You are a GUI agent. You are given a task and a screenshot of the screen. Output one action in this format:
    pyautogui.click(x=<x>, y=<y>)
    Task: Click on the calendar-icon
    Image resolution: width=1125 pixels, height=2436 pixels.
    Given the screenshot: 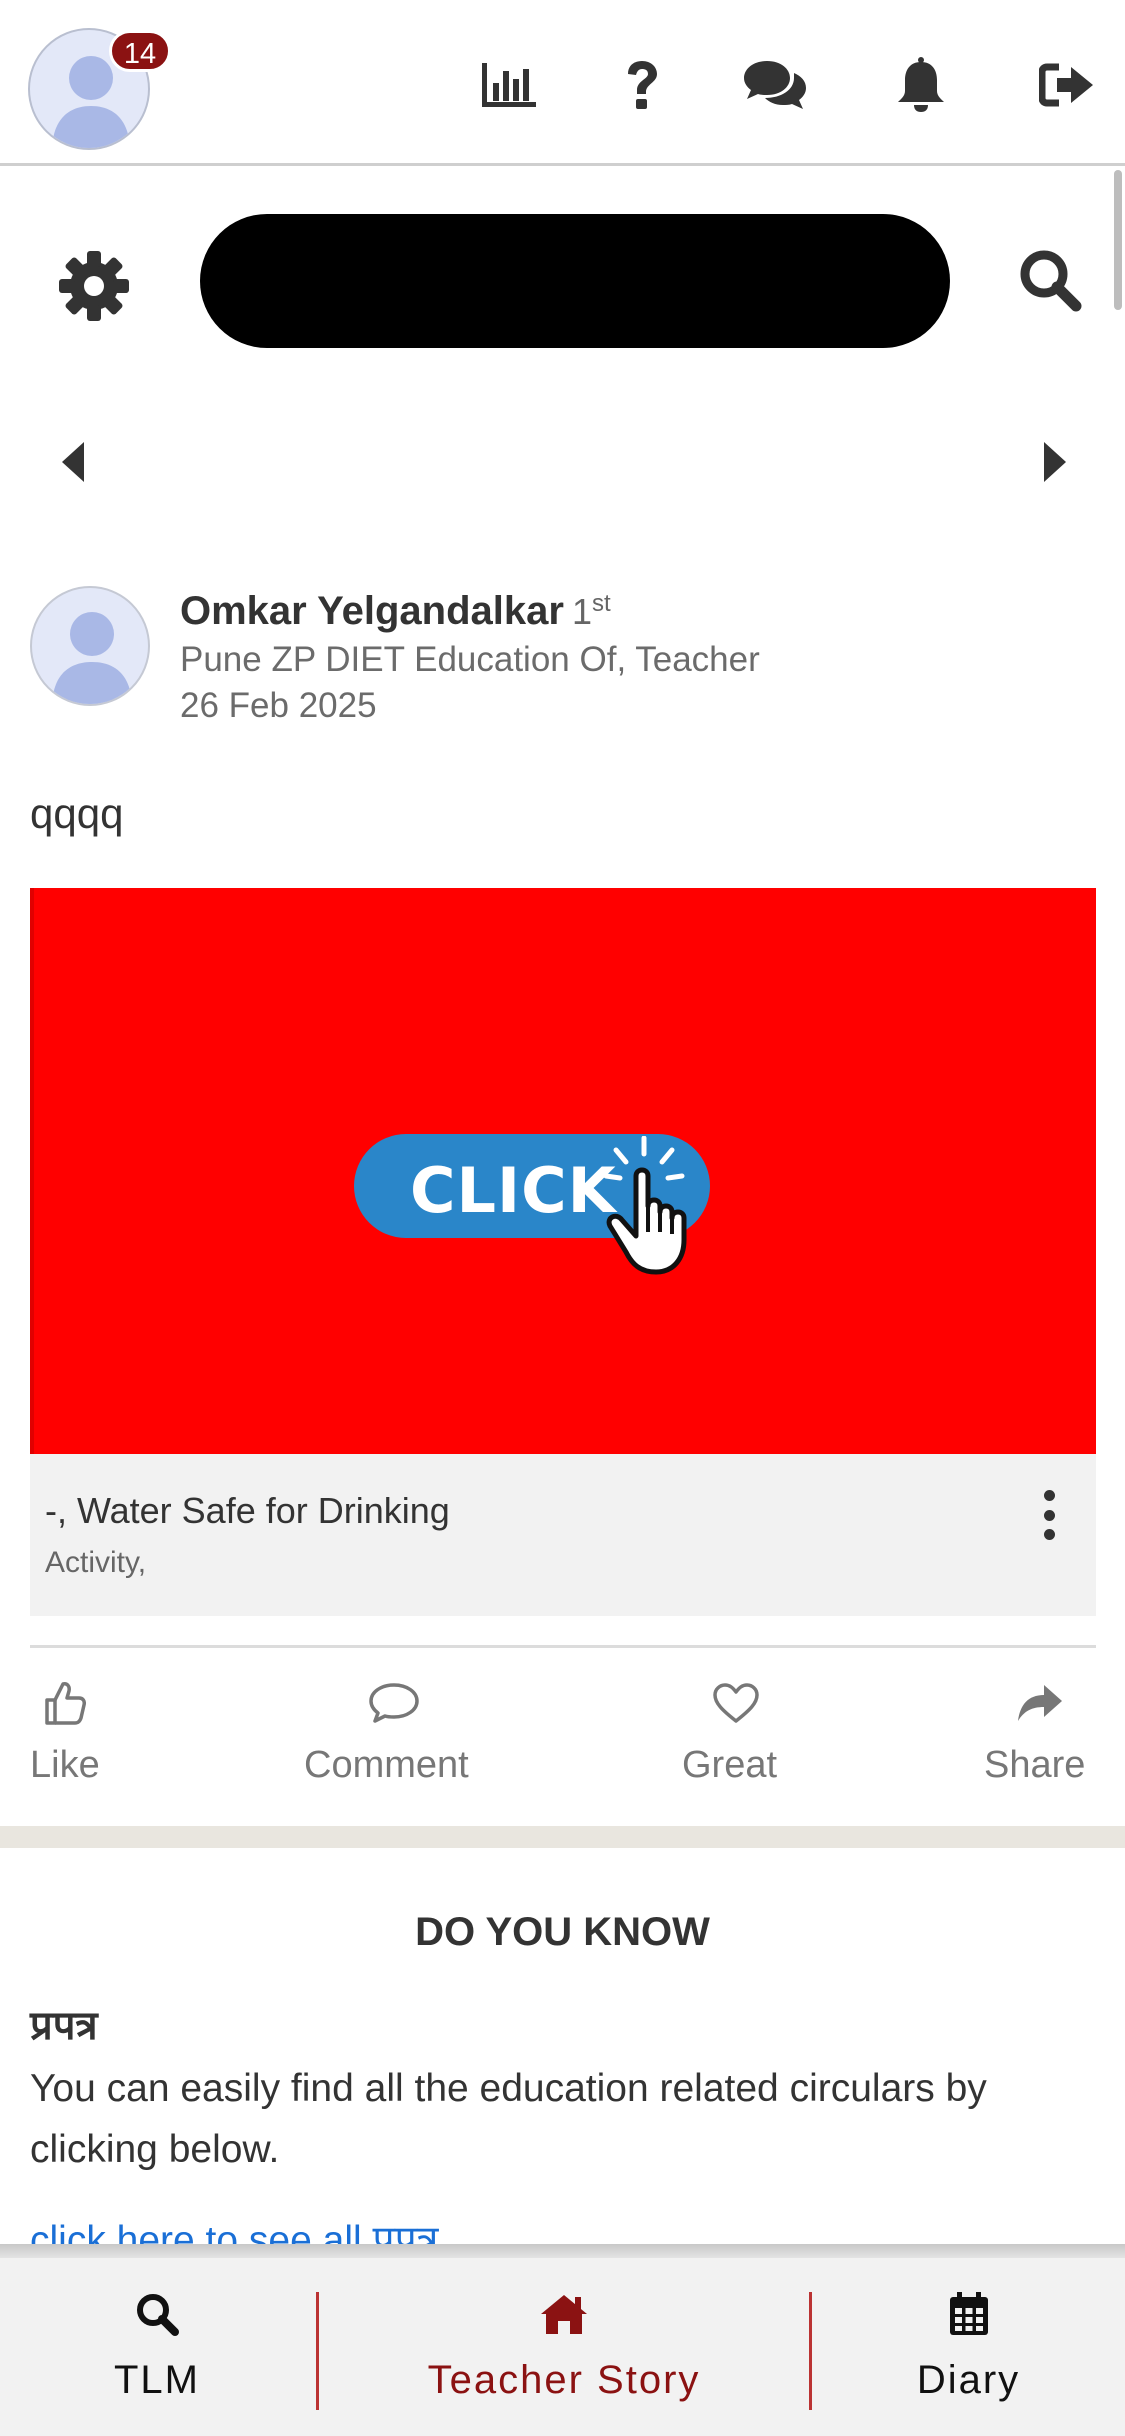 What is the action you would take?
    pyautogui.click(x=968, y=2313)
    